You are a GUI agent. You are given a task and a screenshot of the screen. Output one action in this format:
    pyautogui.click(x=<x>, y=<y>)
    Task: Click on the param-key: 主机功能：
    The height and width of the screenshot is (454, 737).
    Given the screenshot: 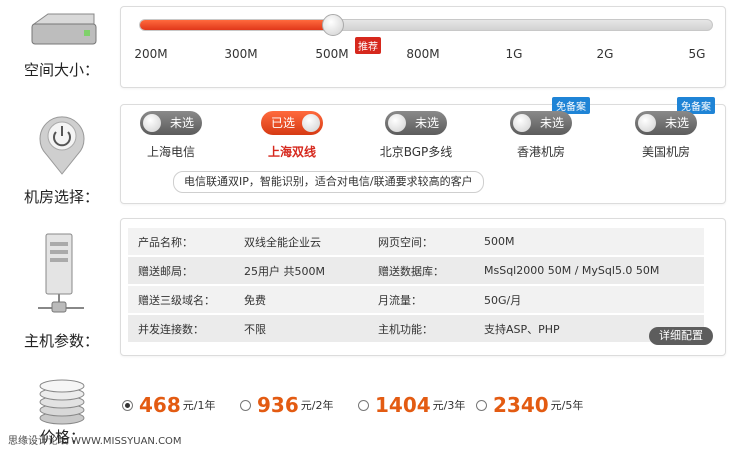 What is the action you would take?
    pyautogui.click(x=421, y=328)
    